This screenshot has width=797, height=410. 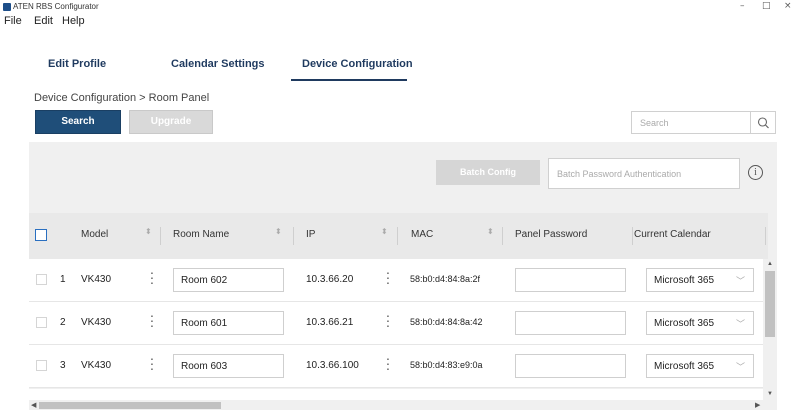 What do you see at coordinates (357, 64) in the screenshot?
I see `tab-device-configuration: Device Configuration` at bounding box center [357, 64].